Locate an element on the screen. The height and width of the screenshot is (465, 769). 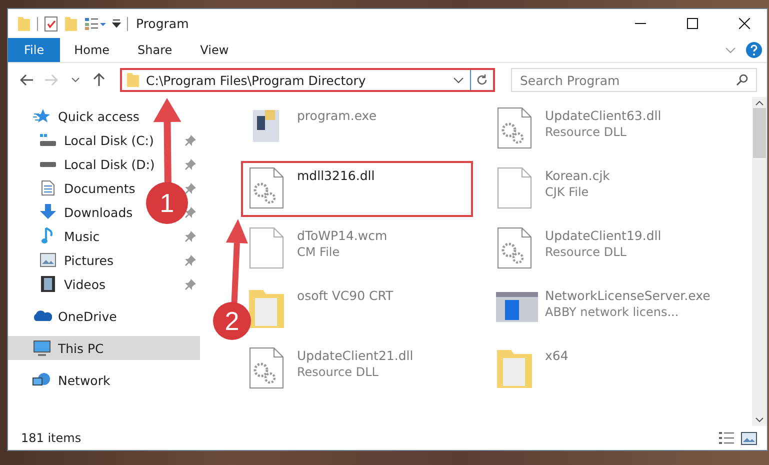
item-count: 181 items is located at coordinates (51, 438).